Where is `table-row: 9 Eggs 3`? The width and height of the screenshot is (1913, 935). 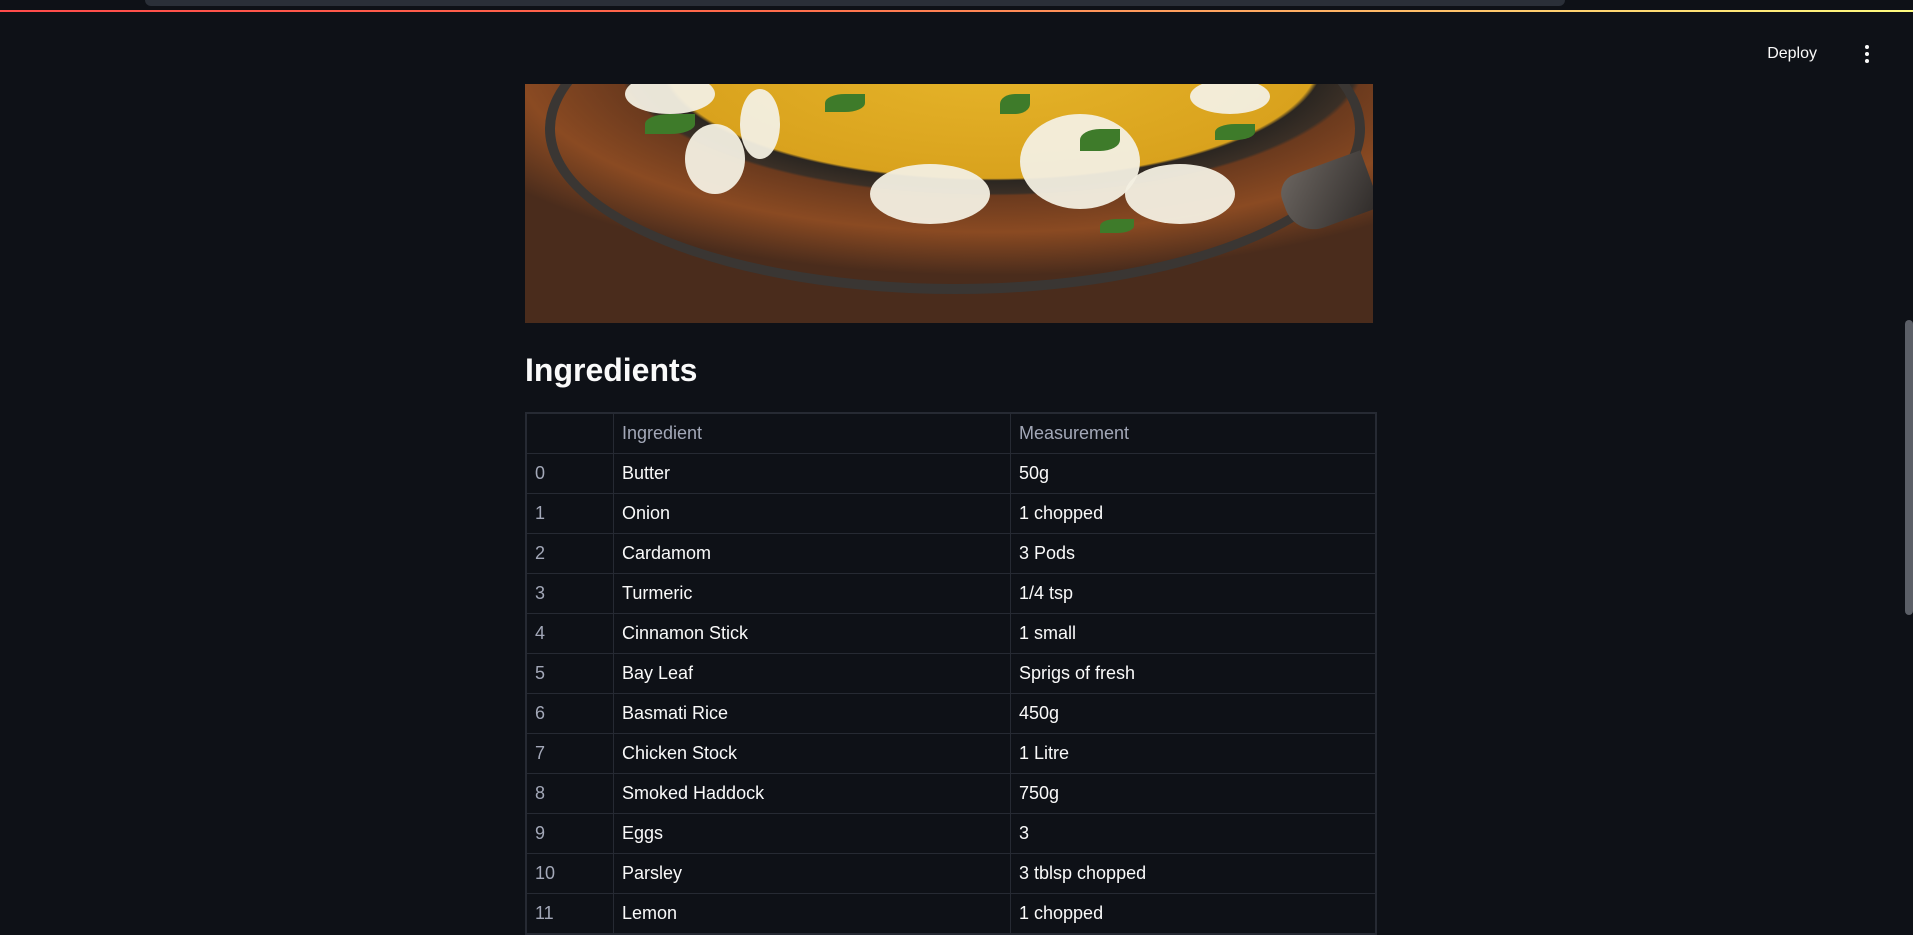
table-row: 9 Eggs 3 is located at coordinates (951, 833).